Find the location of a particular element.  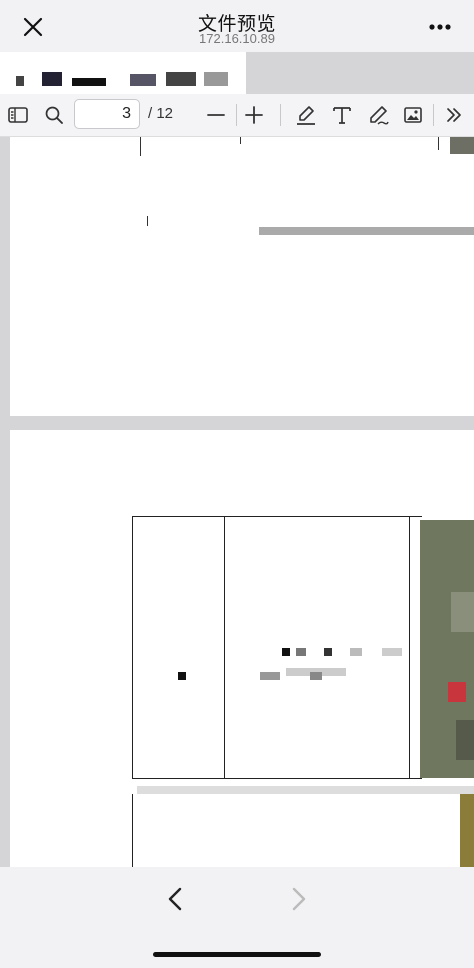

draw-icon is located at coordinates (379, 115).